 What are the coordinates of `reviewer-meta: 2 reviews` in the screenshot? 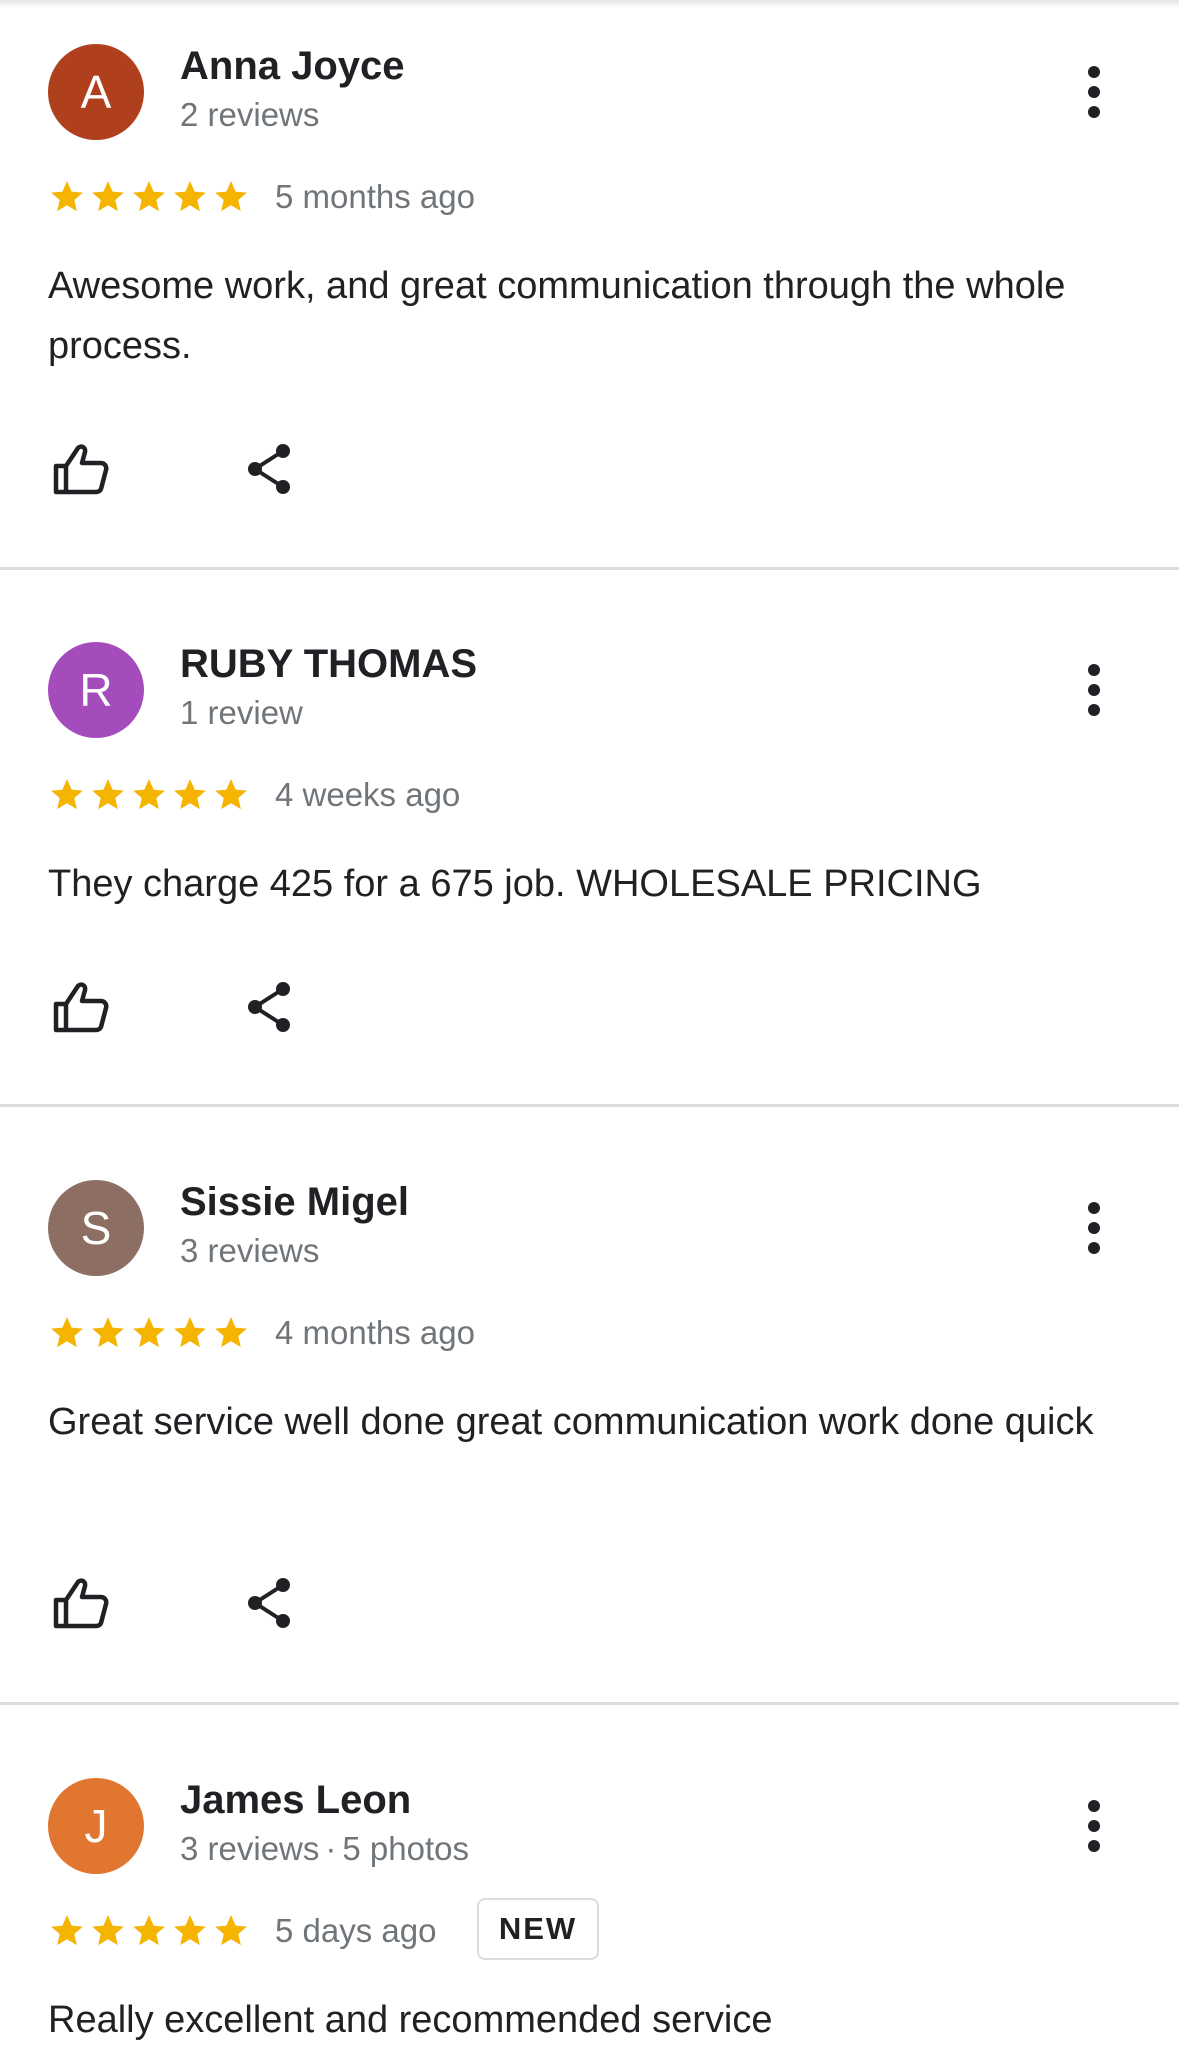 It's located at (249, 115).